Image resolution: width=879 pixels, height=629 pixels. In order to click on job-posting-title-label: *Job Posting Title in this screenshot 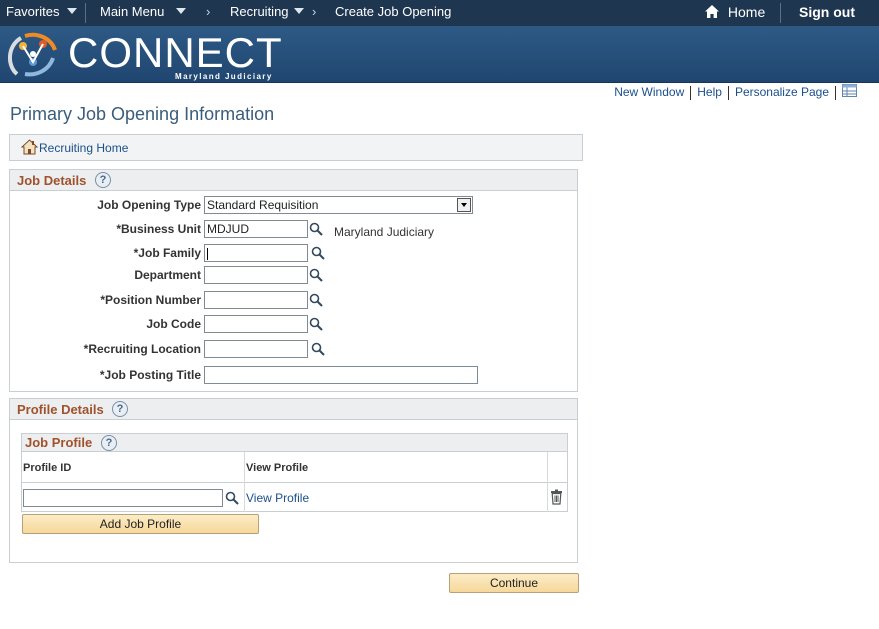, I will do `click(150, 375)`.